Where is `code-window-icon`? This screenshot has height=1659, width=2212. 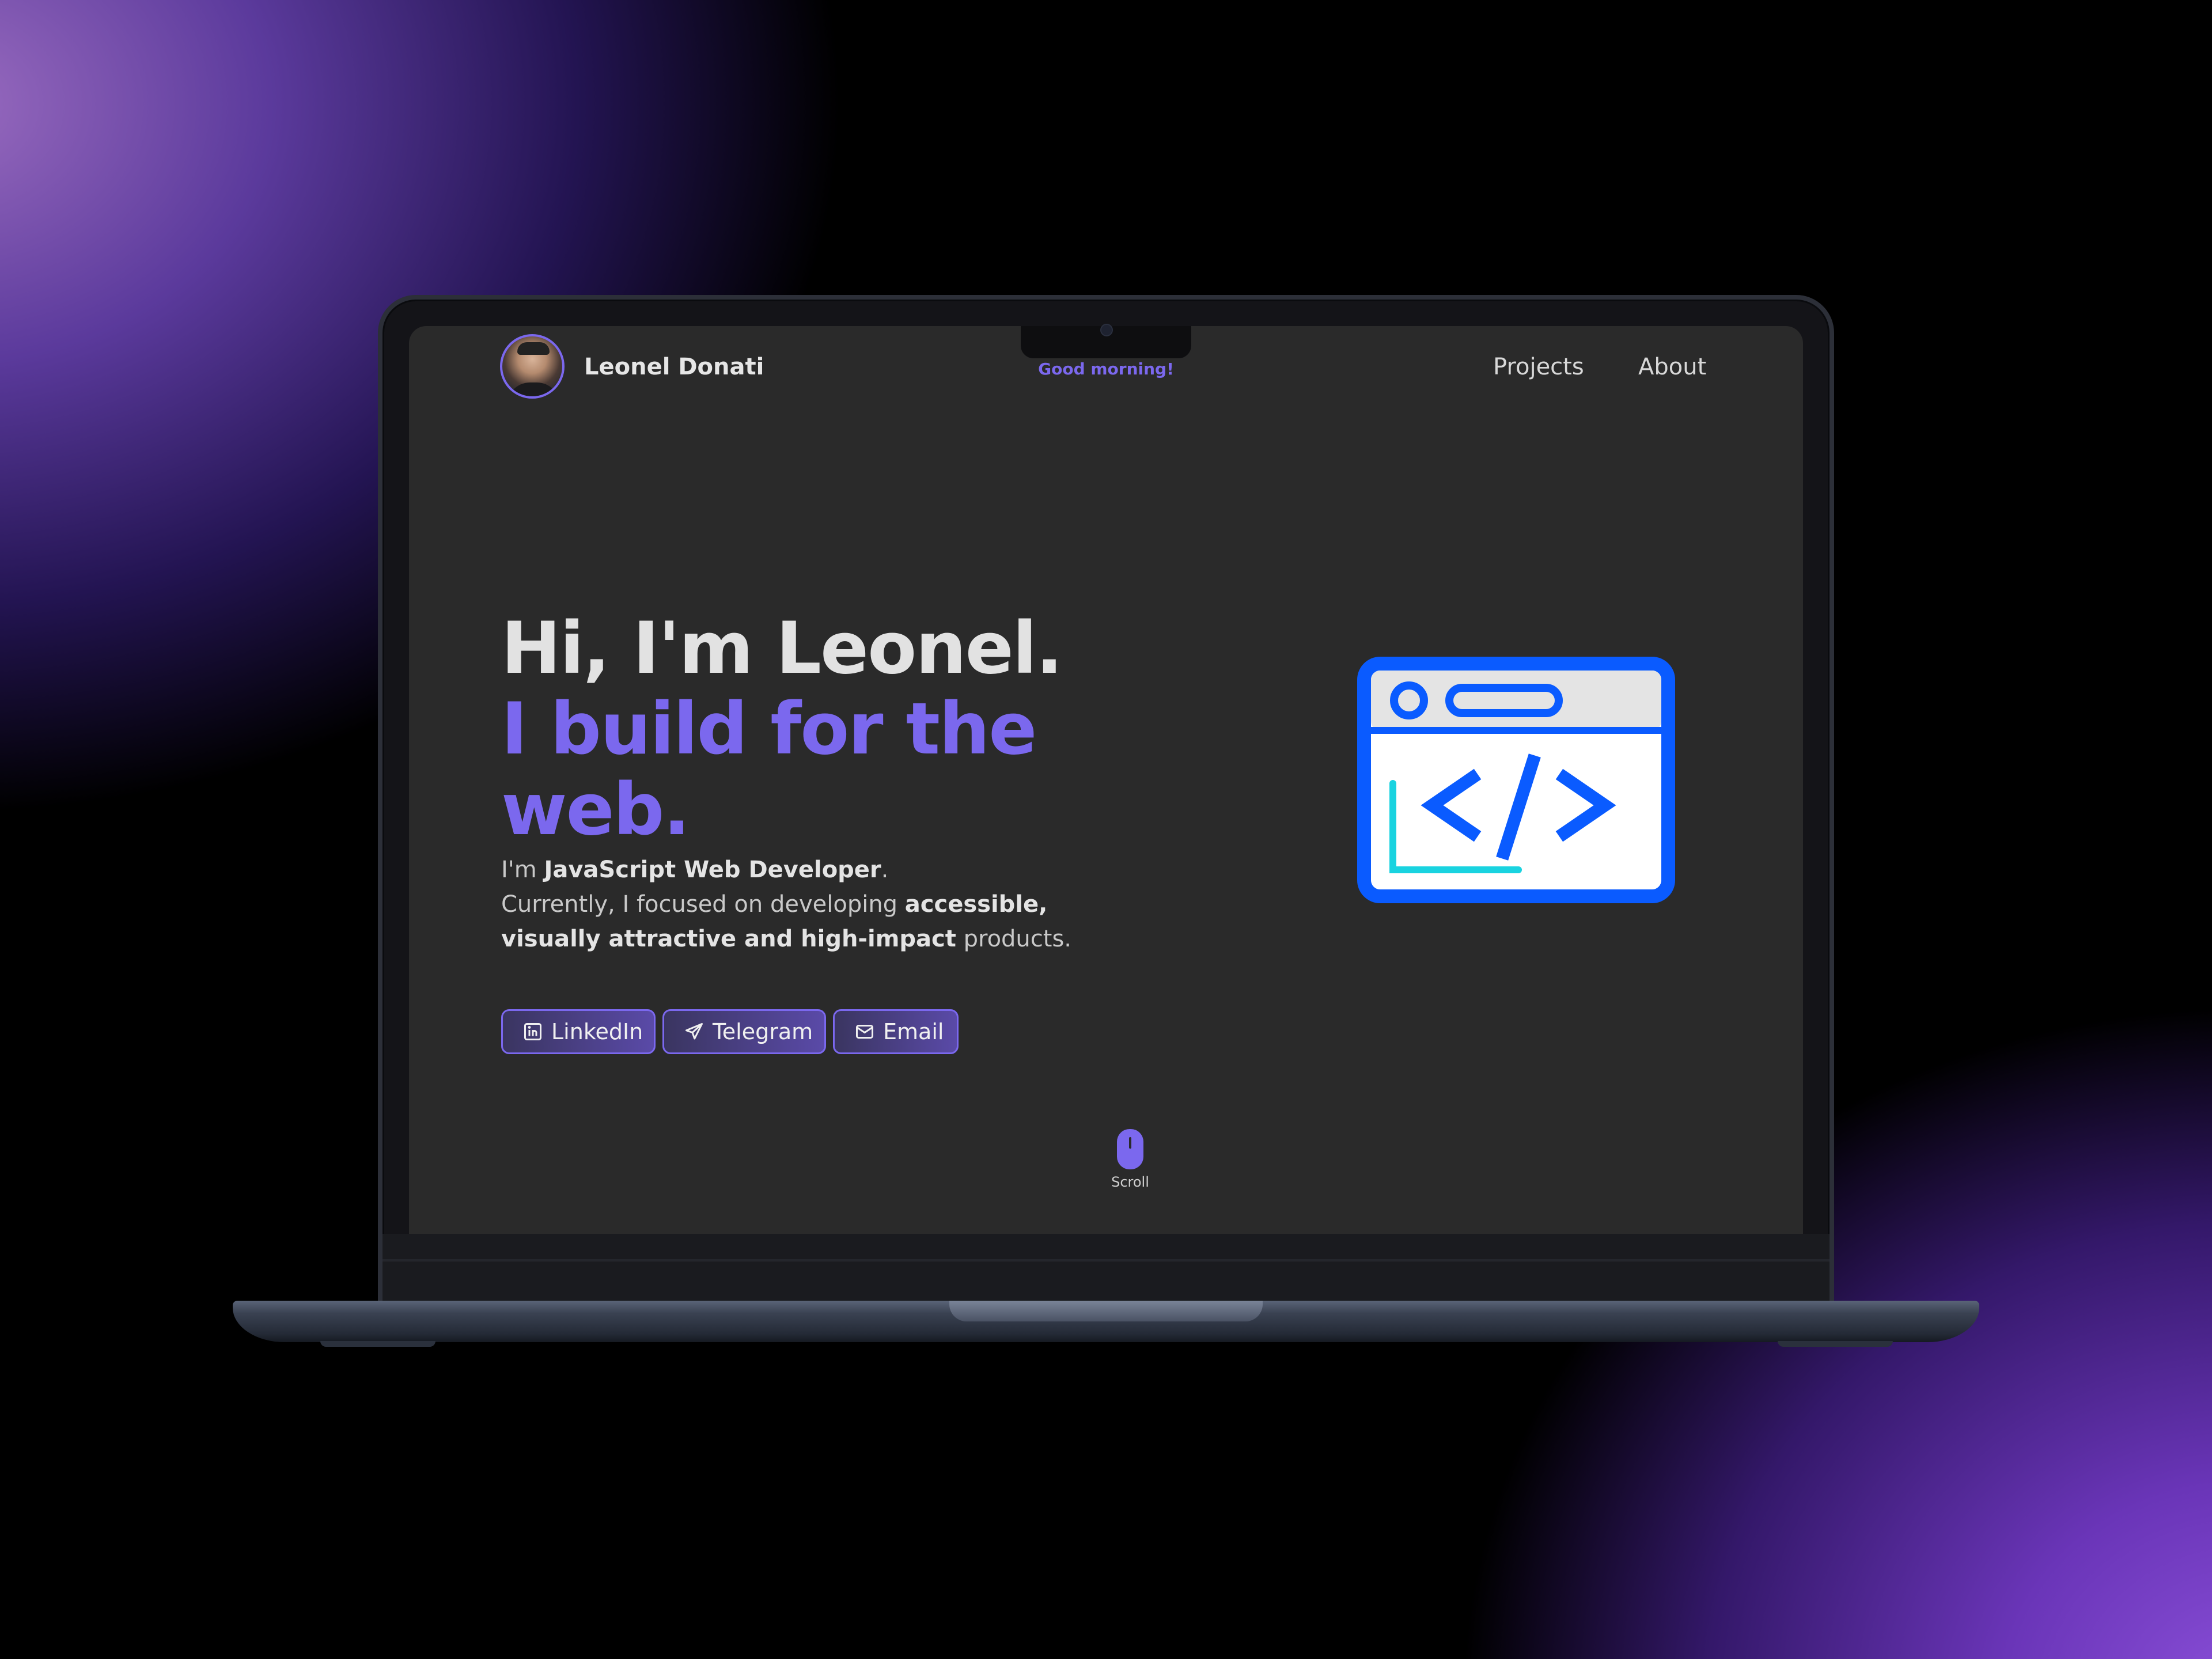
code-window-icon is located at coordinates (1516, 780).